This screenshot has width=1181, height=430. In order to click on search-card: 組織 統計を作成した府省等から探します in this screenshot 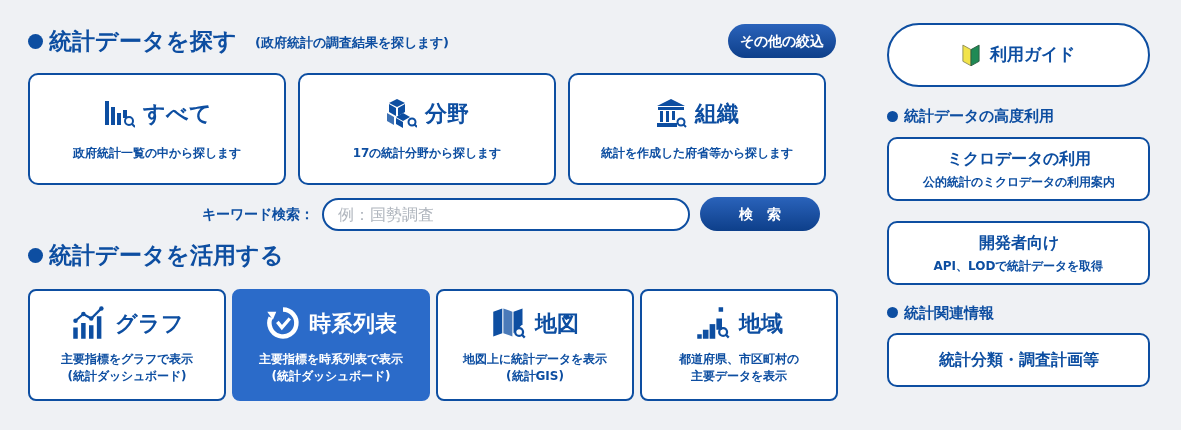, I will do `click(697, 129)`.